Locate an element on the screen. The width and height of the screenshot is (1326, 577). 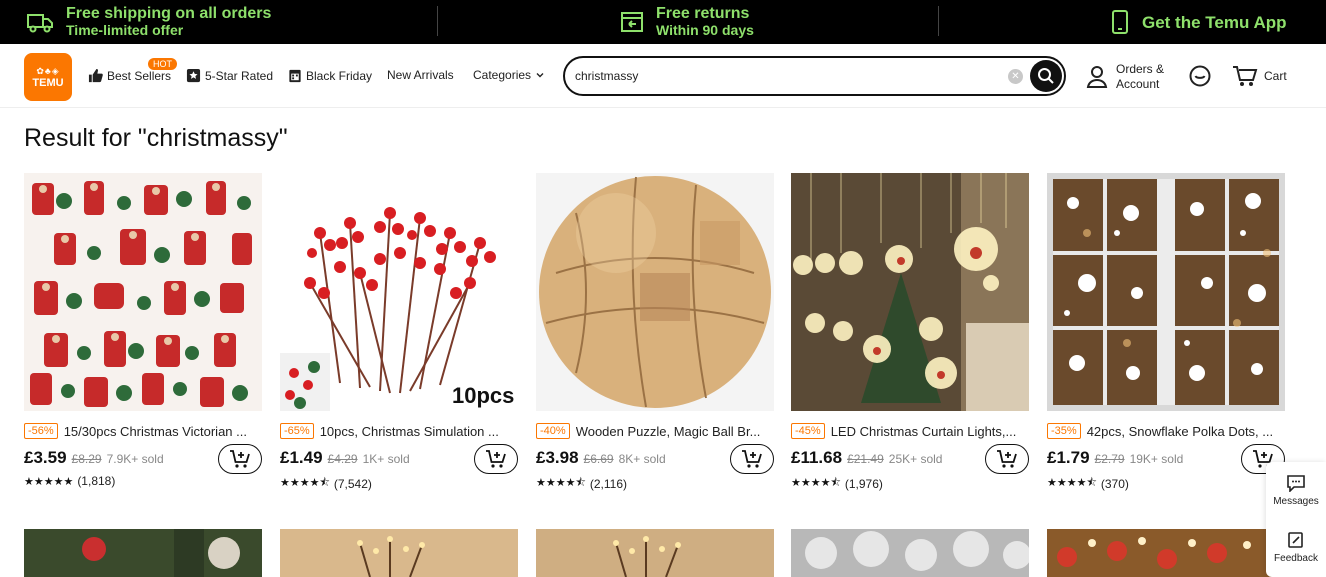
product-image-wooden-puzzle-ball is located at coordinates (655, 292).